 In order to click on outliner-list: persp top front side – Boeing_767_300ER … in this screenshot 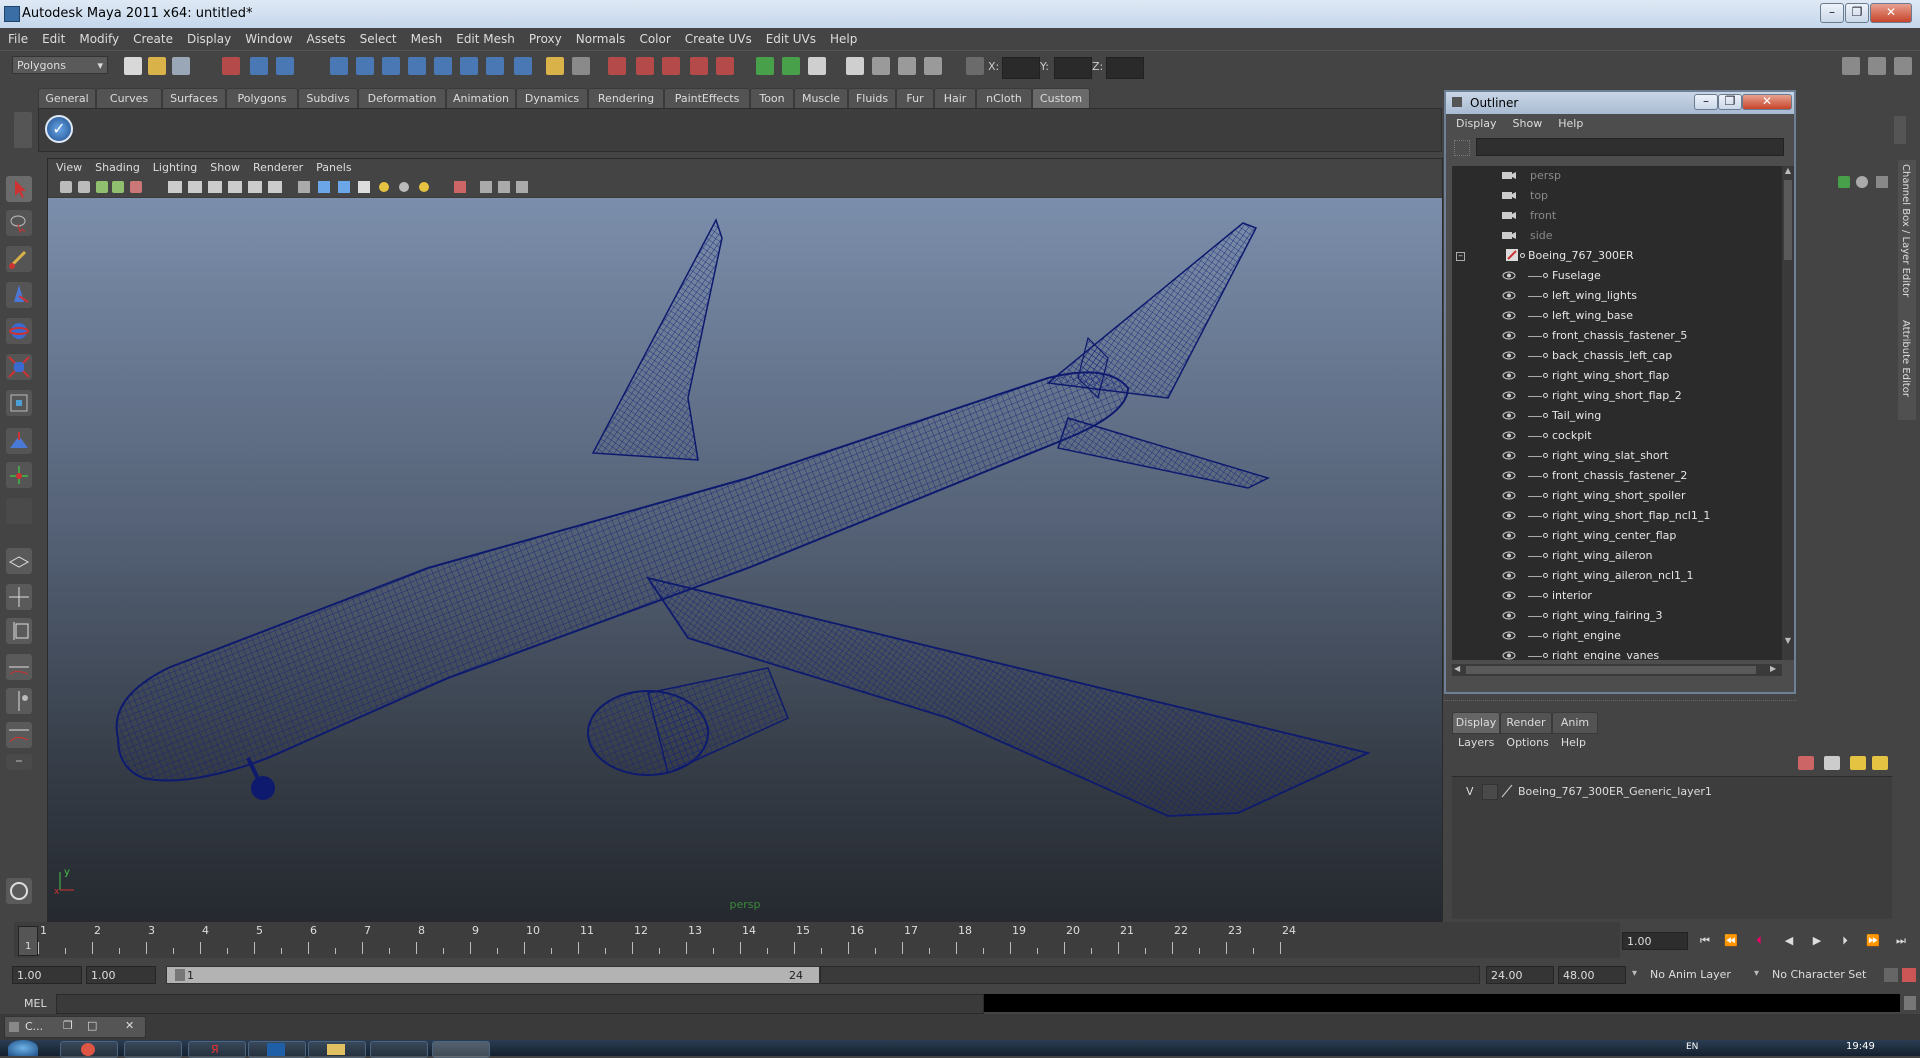, I will do `click(1617, 413)`.